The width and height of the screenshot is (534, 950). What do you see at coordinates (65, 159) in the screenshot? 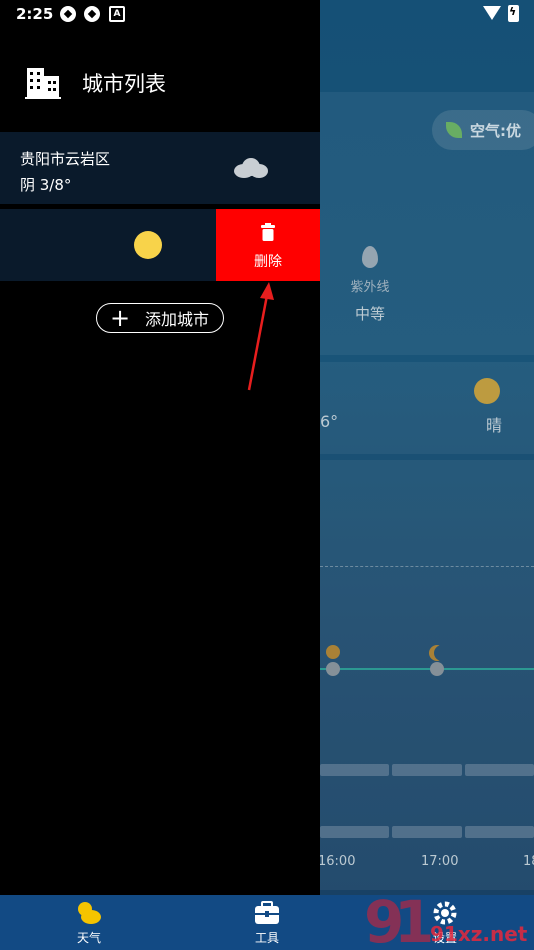
I see `city-name: 贵阳市云岩区` at bounding box center [65, 159].